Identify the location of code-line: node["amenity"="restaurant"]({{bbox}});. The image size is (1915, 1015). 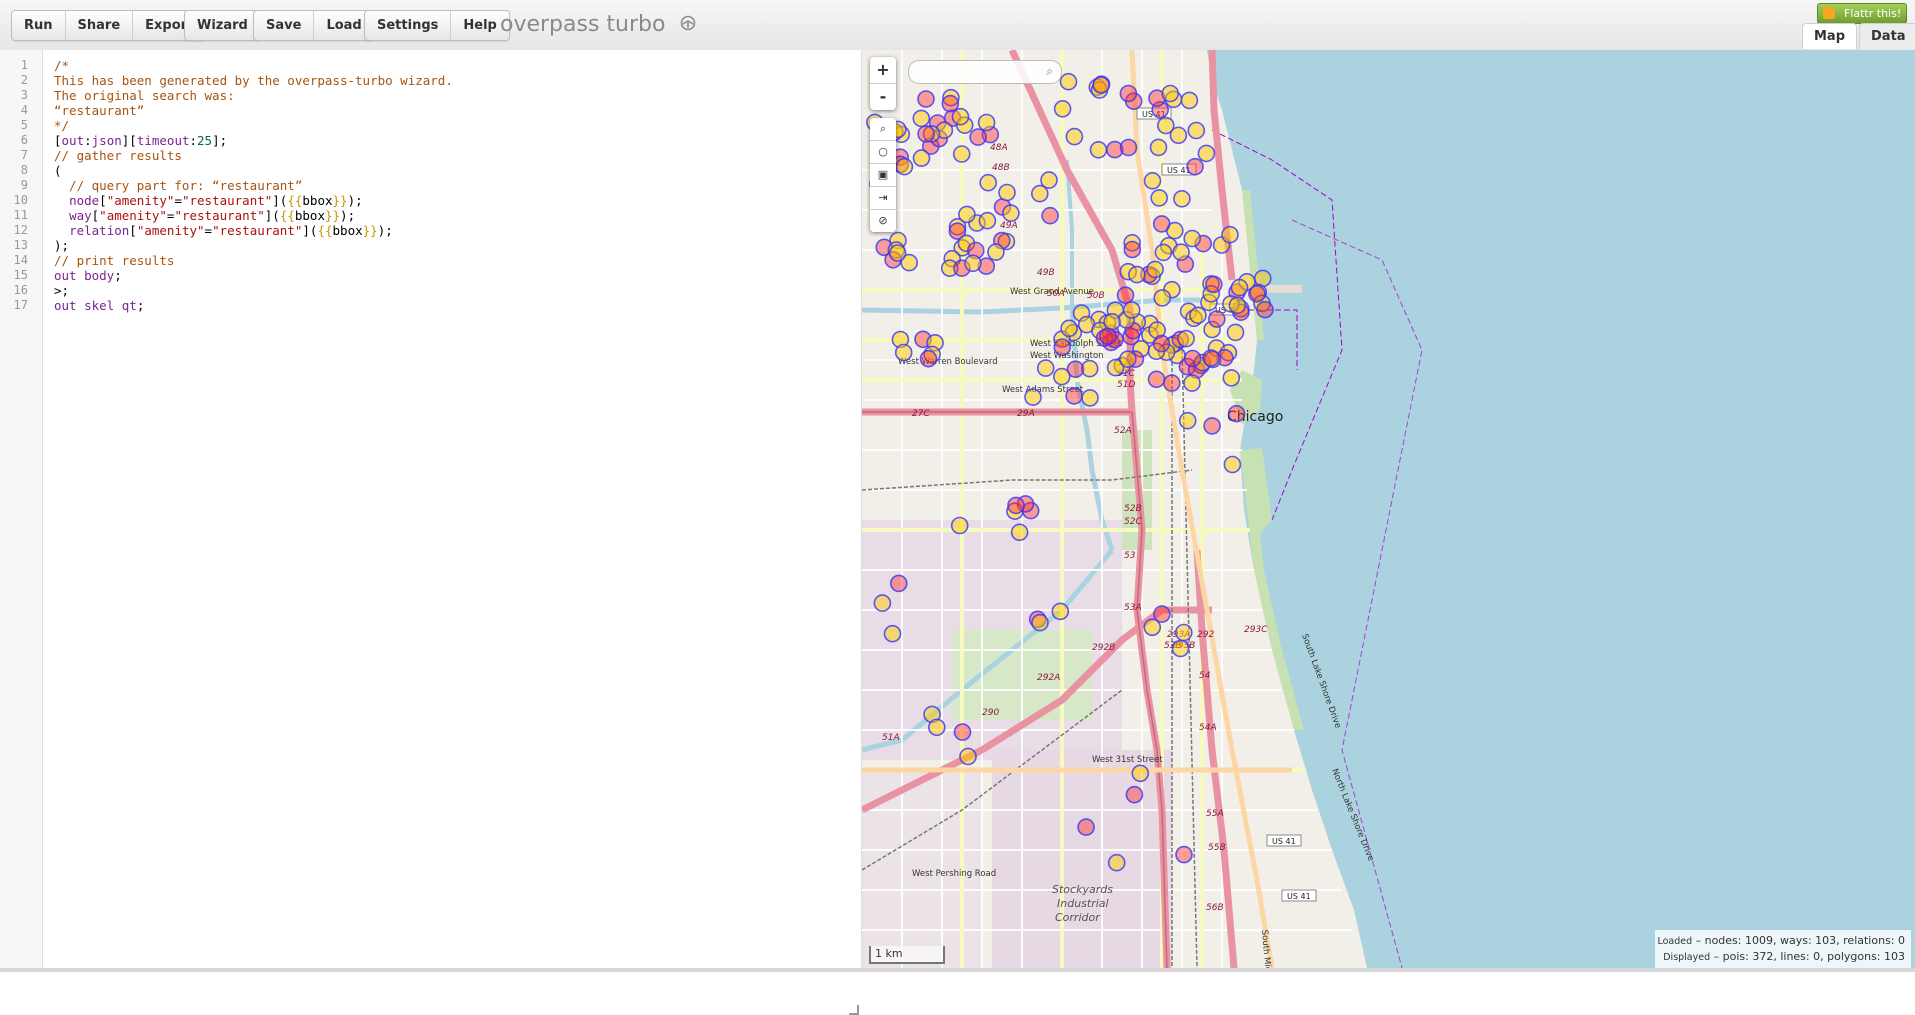
(208, 200).